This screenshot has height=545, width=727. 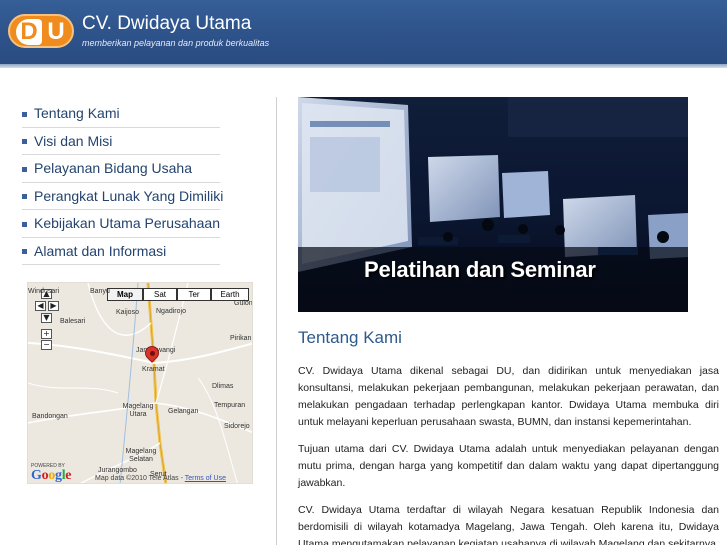 What do you see at coordinates (113, 168) in the screenshot?
I see `nav-item-label: Pelayanan Bidang Usaha` at bounding box center [113, 168].